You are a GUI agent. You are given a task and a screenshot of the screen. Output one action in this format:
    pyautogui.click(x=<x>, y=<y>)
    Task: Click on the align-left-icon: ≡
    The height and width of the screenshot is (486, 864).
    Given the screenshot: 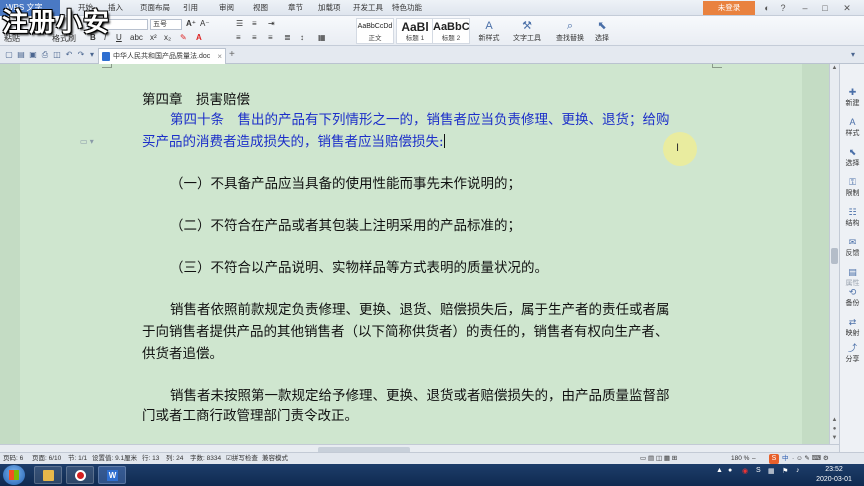 What is the action you would take?
    pyautogui.click(x=238, y=38)
    